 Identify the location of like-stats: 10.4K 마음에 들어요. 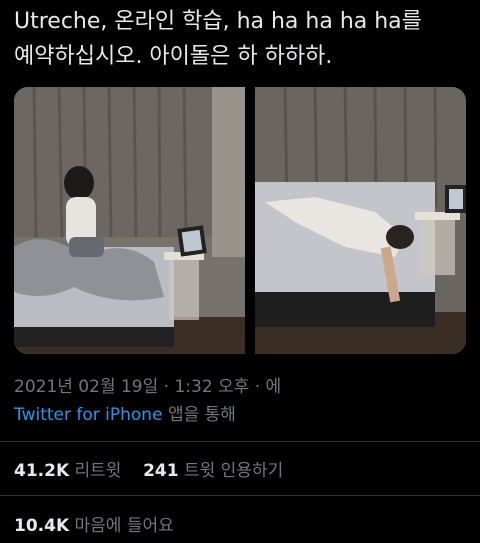
(94, 523).